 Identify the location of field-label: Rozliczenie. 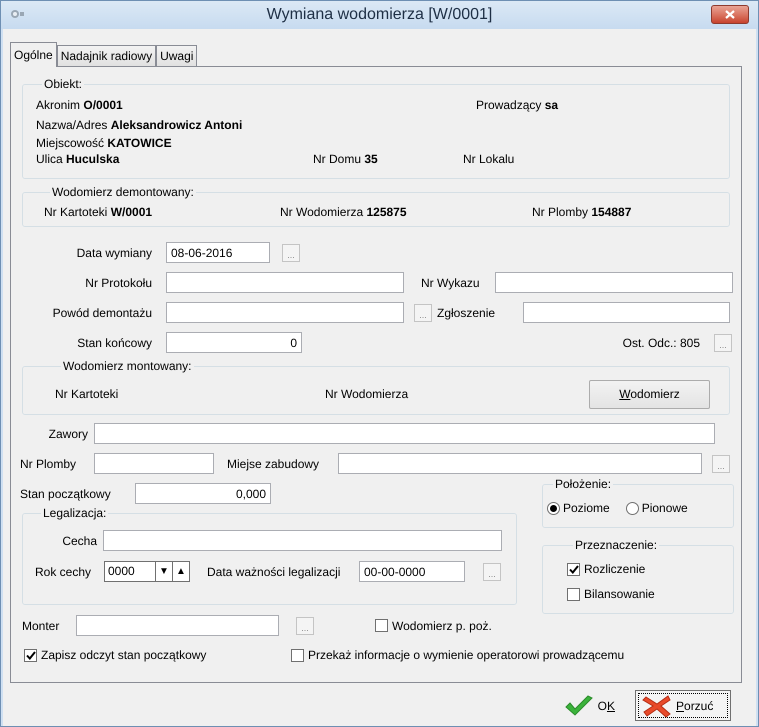
(615, 569).